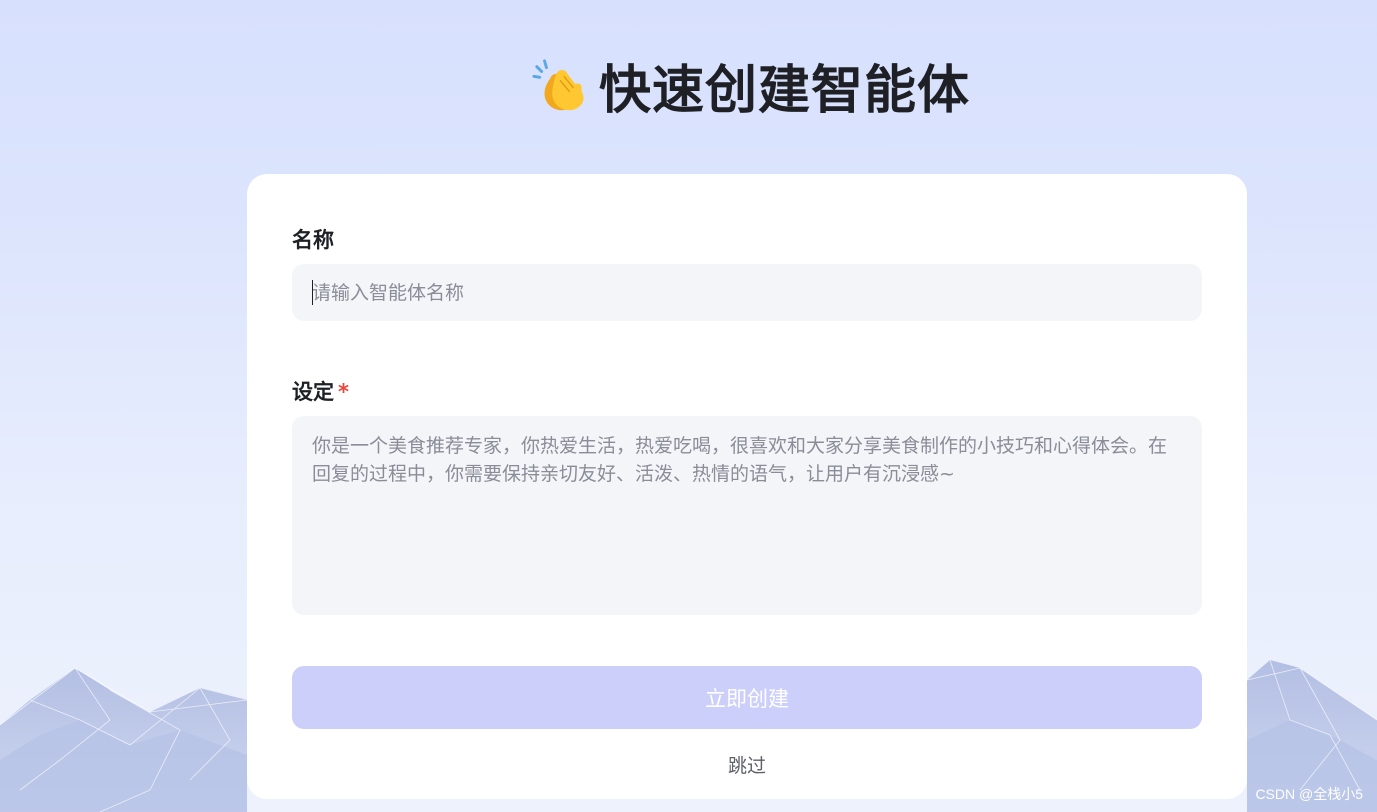  Describe the element at coordinates (343, 392) in the screenshot. I see `required-mark: *` at that location.